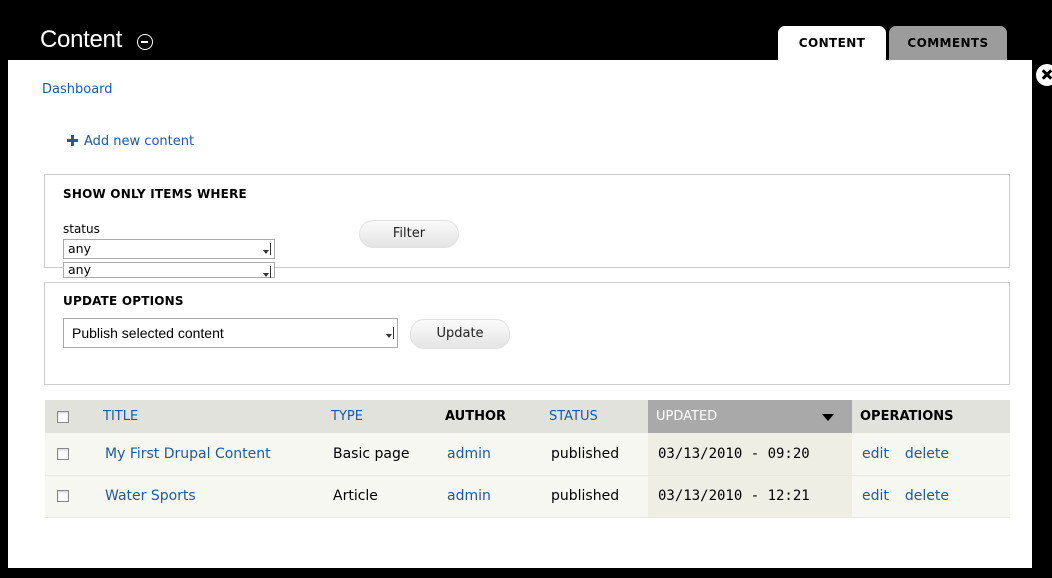 The width and height of the screenshot is (1052, 578). Describe the element at coordinates (750, 454) in the screenshot. I see `row-updated: 03/13/2010 - 09:20` at that location.